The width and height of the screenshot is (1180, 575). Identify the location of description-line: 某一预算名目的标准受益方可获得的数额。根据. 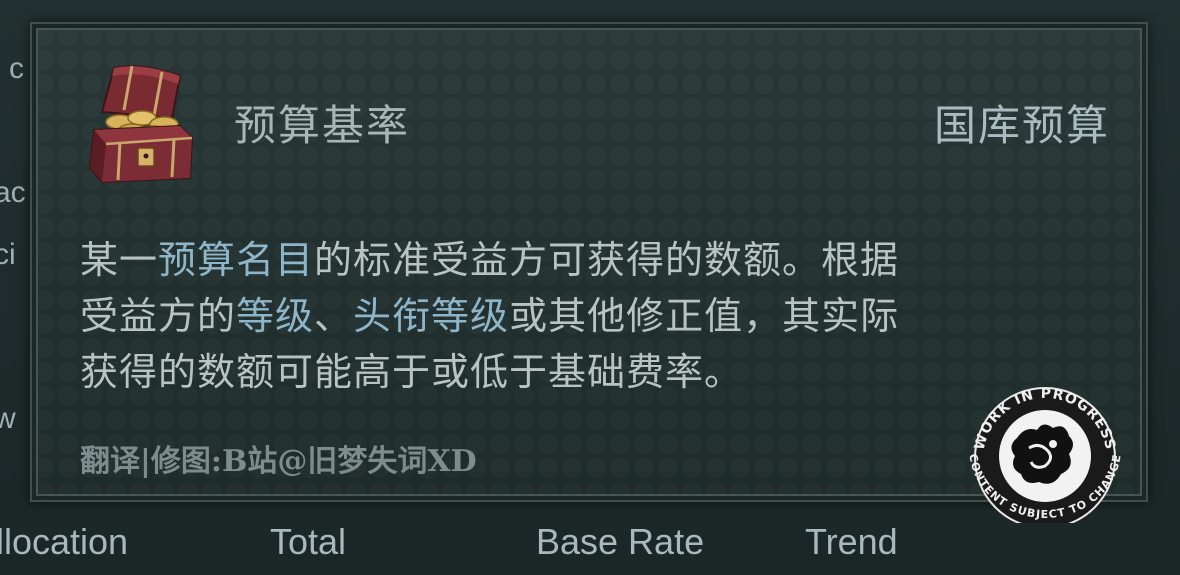
(585, 260).